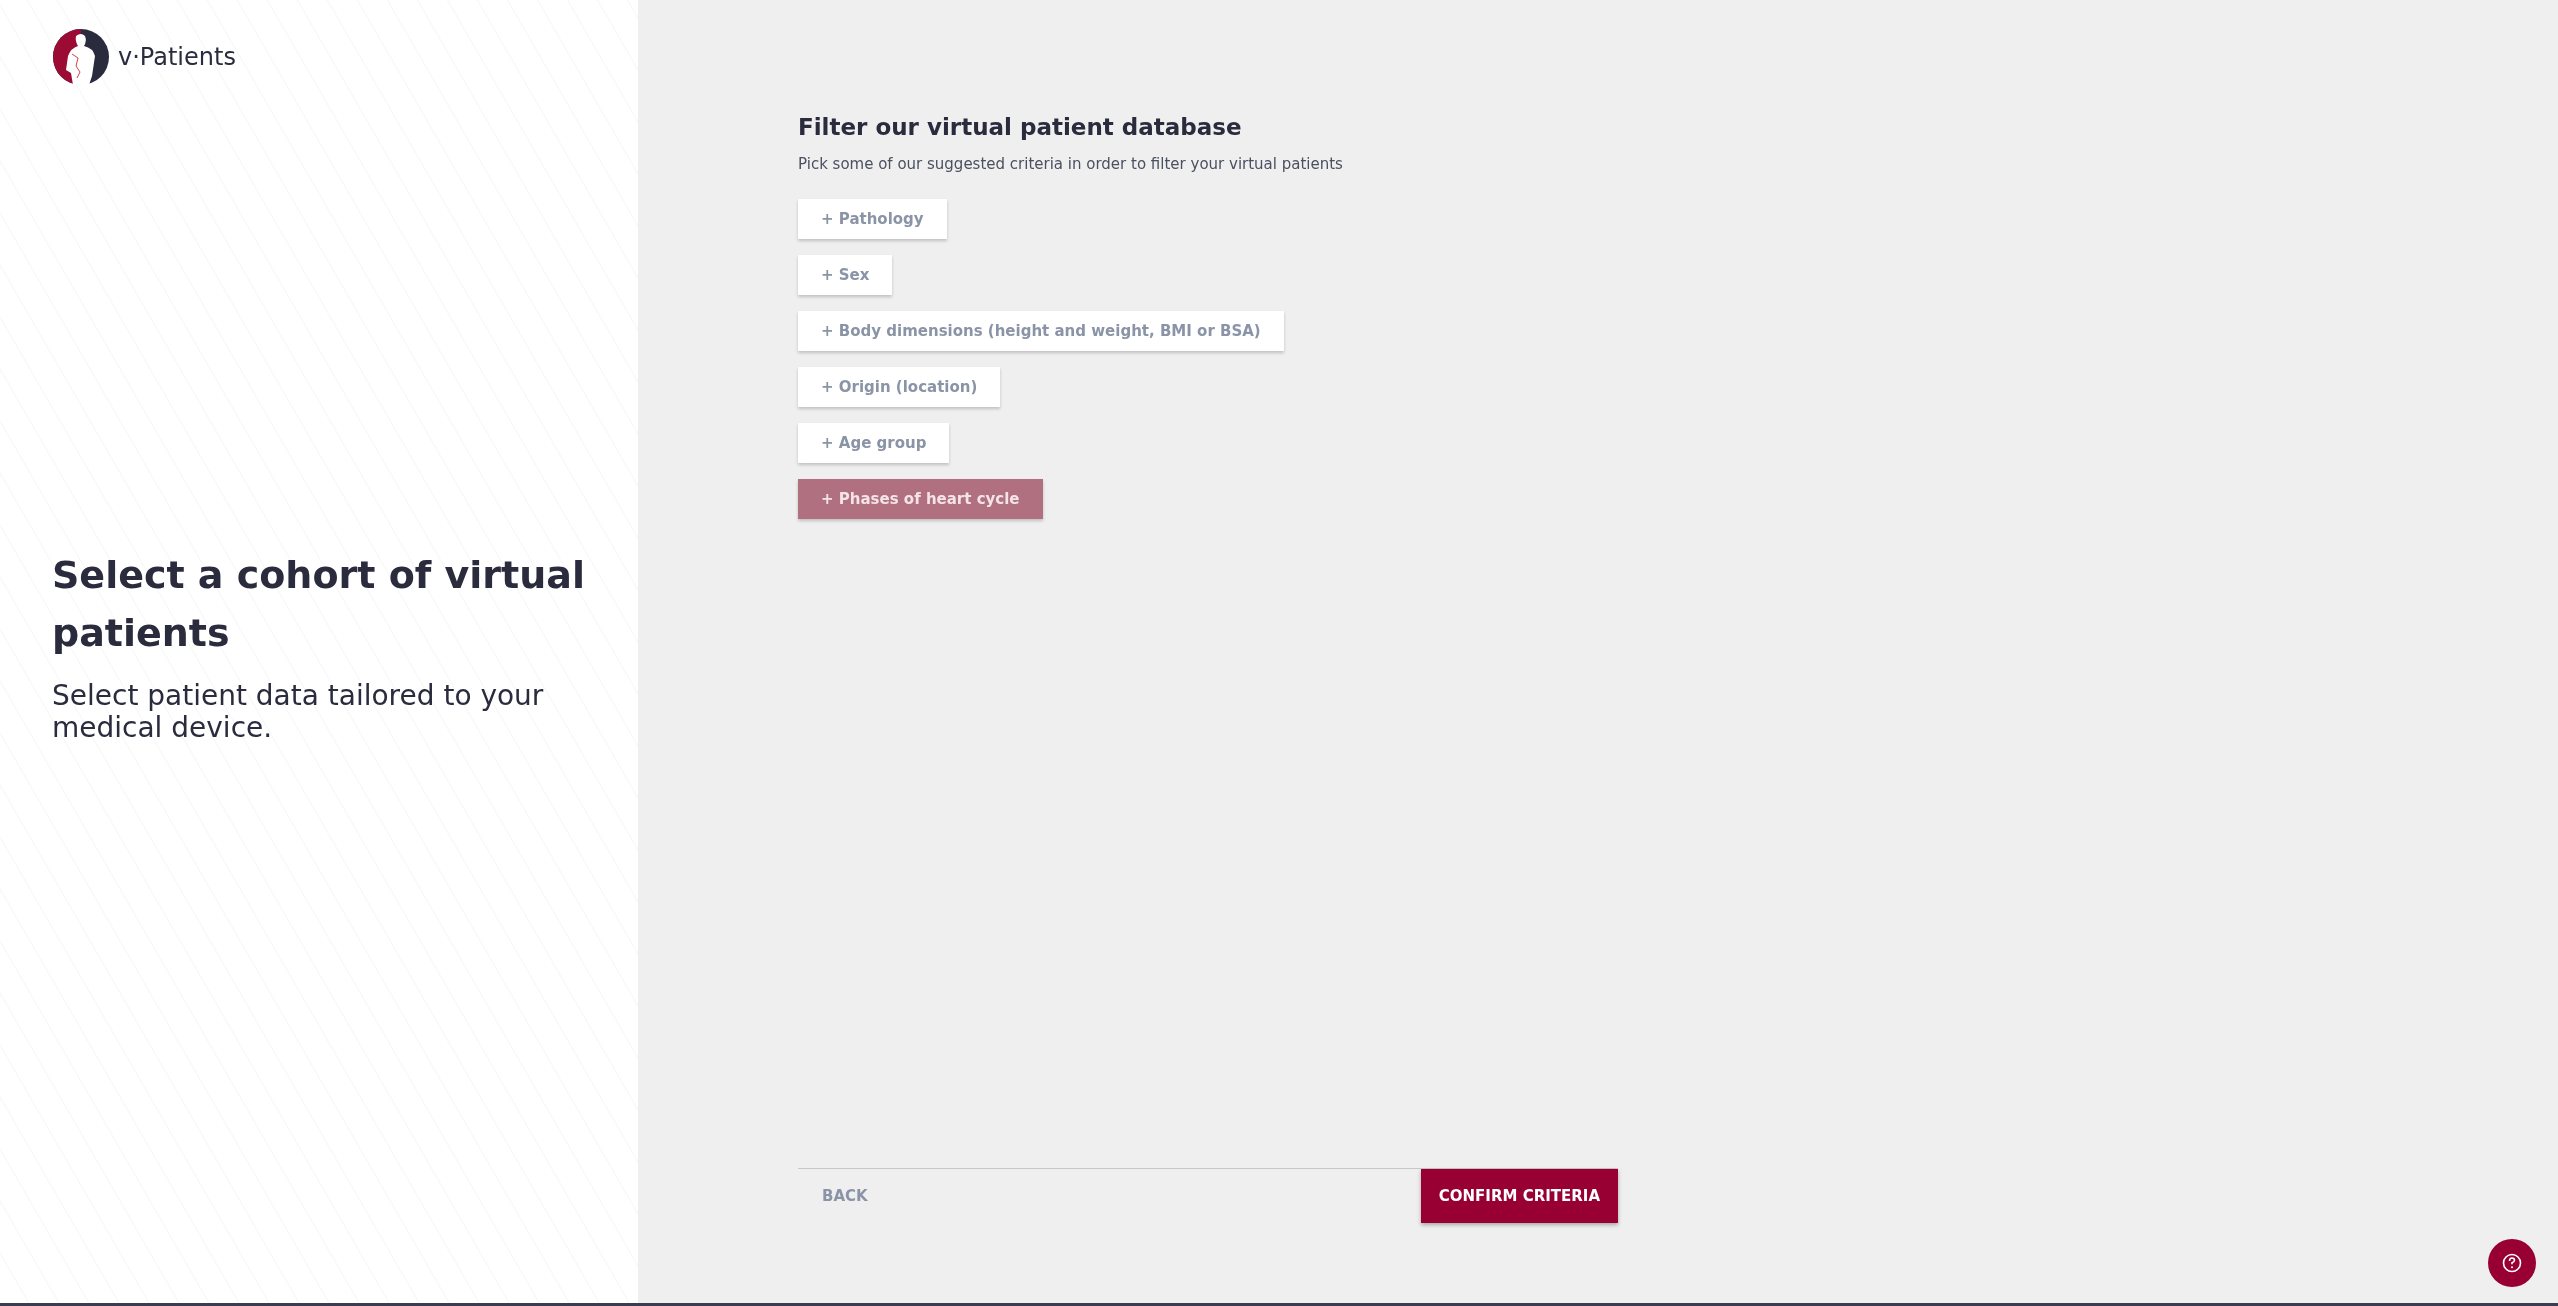 This screenshot has height=1306, width=2558. What do you see at coordinates (177, 57) in the screenshot?
I see `brand-name: v·Patients` at bounding box center [177, 57].